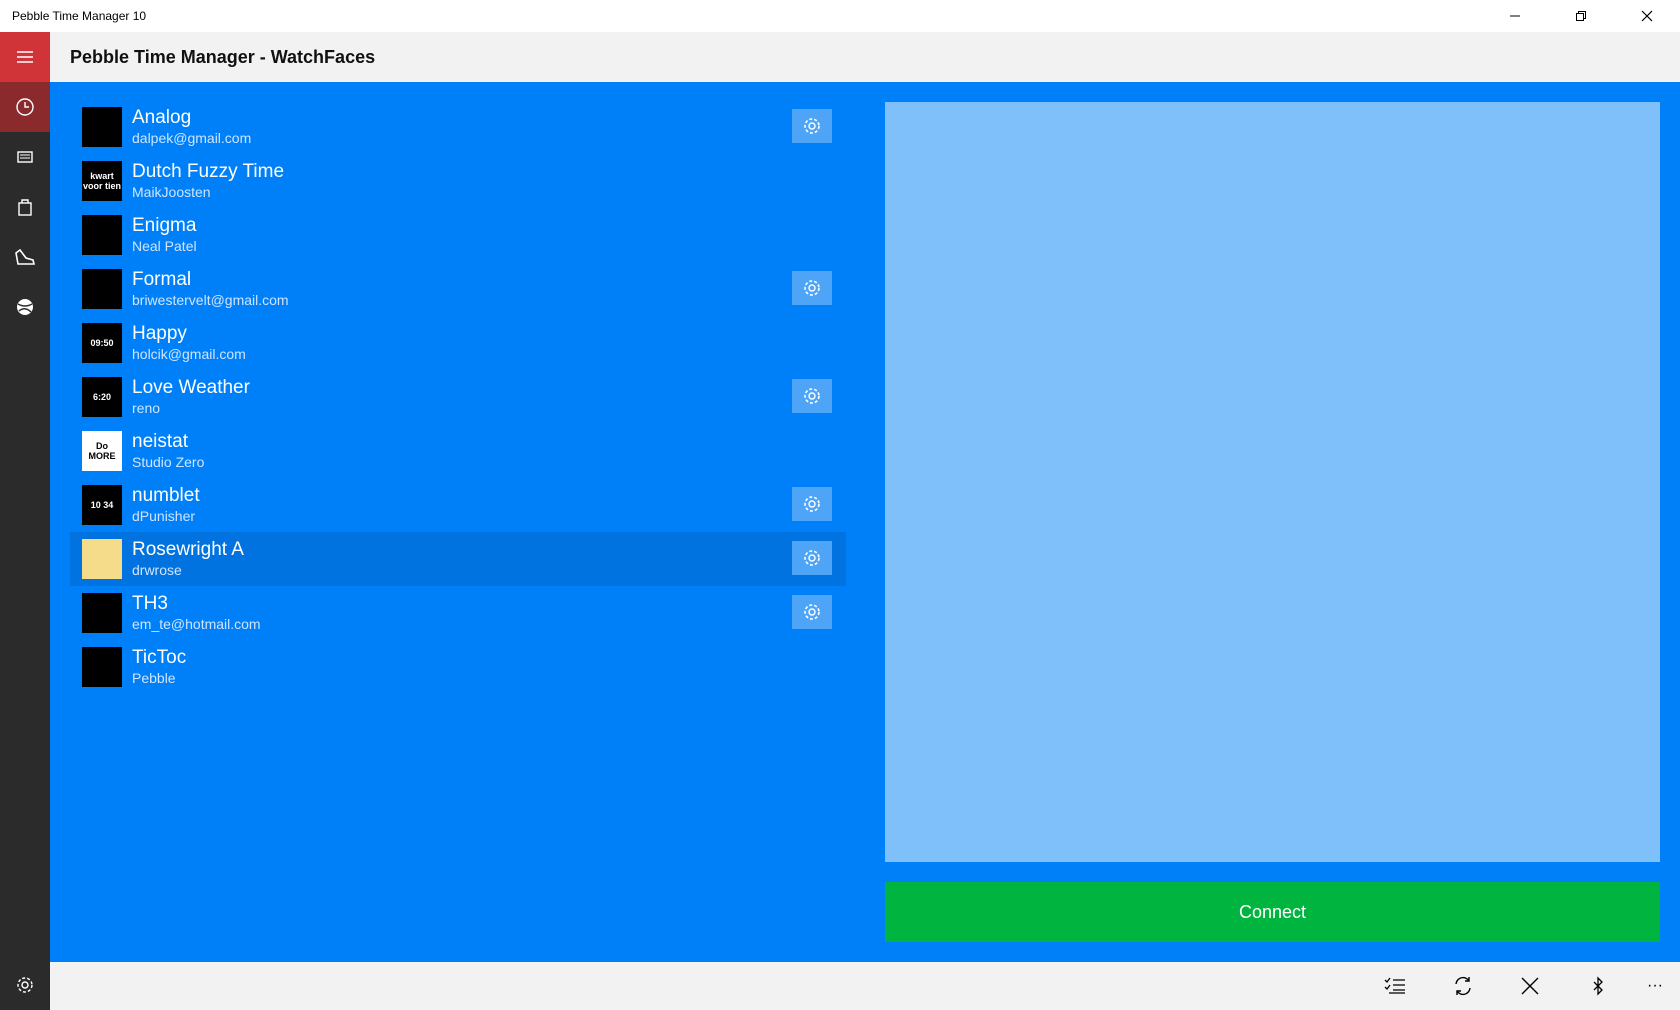 This screenshot has height=1010, width=1680. I want to click on hamburger-icon, so click(25, 57).